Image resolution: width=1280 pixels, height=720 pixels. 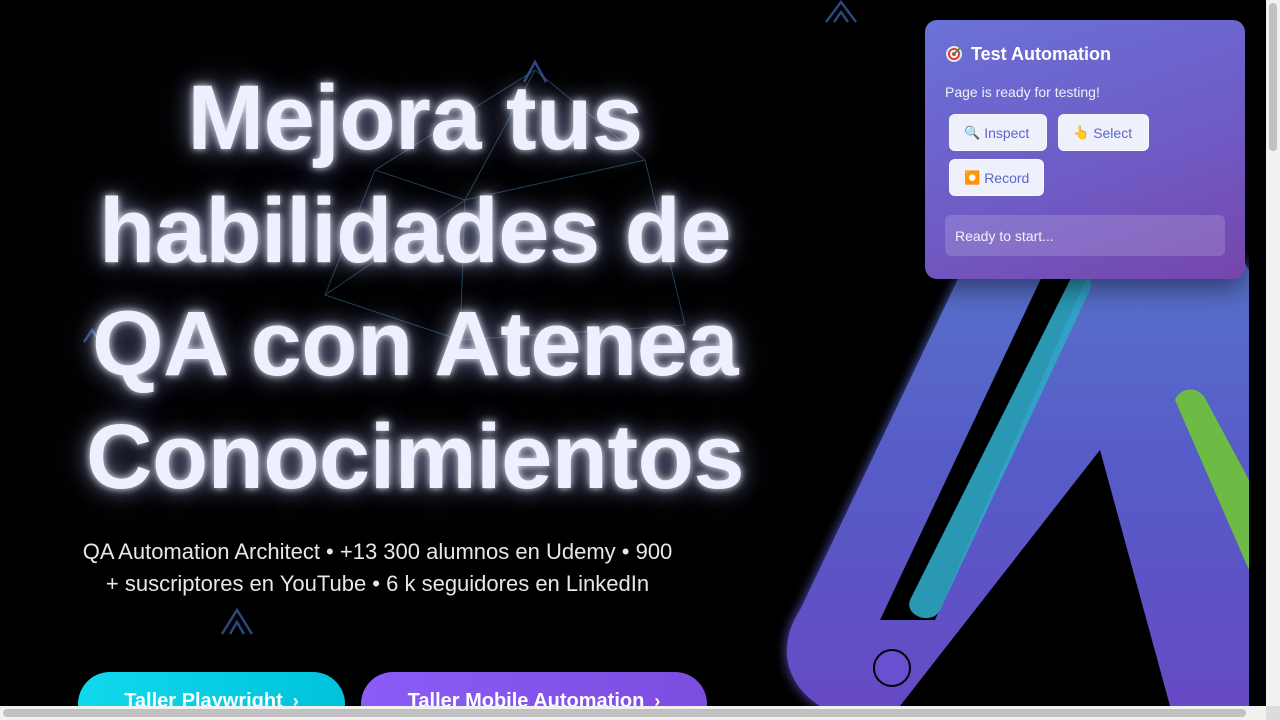 What do you see at coordinates (1022, 92) in the screenshot?
I see `panel-message: Page is ready for testing!` at bounding box center [1022, 92].